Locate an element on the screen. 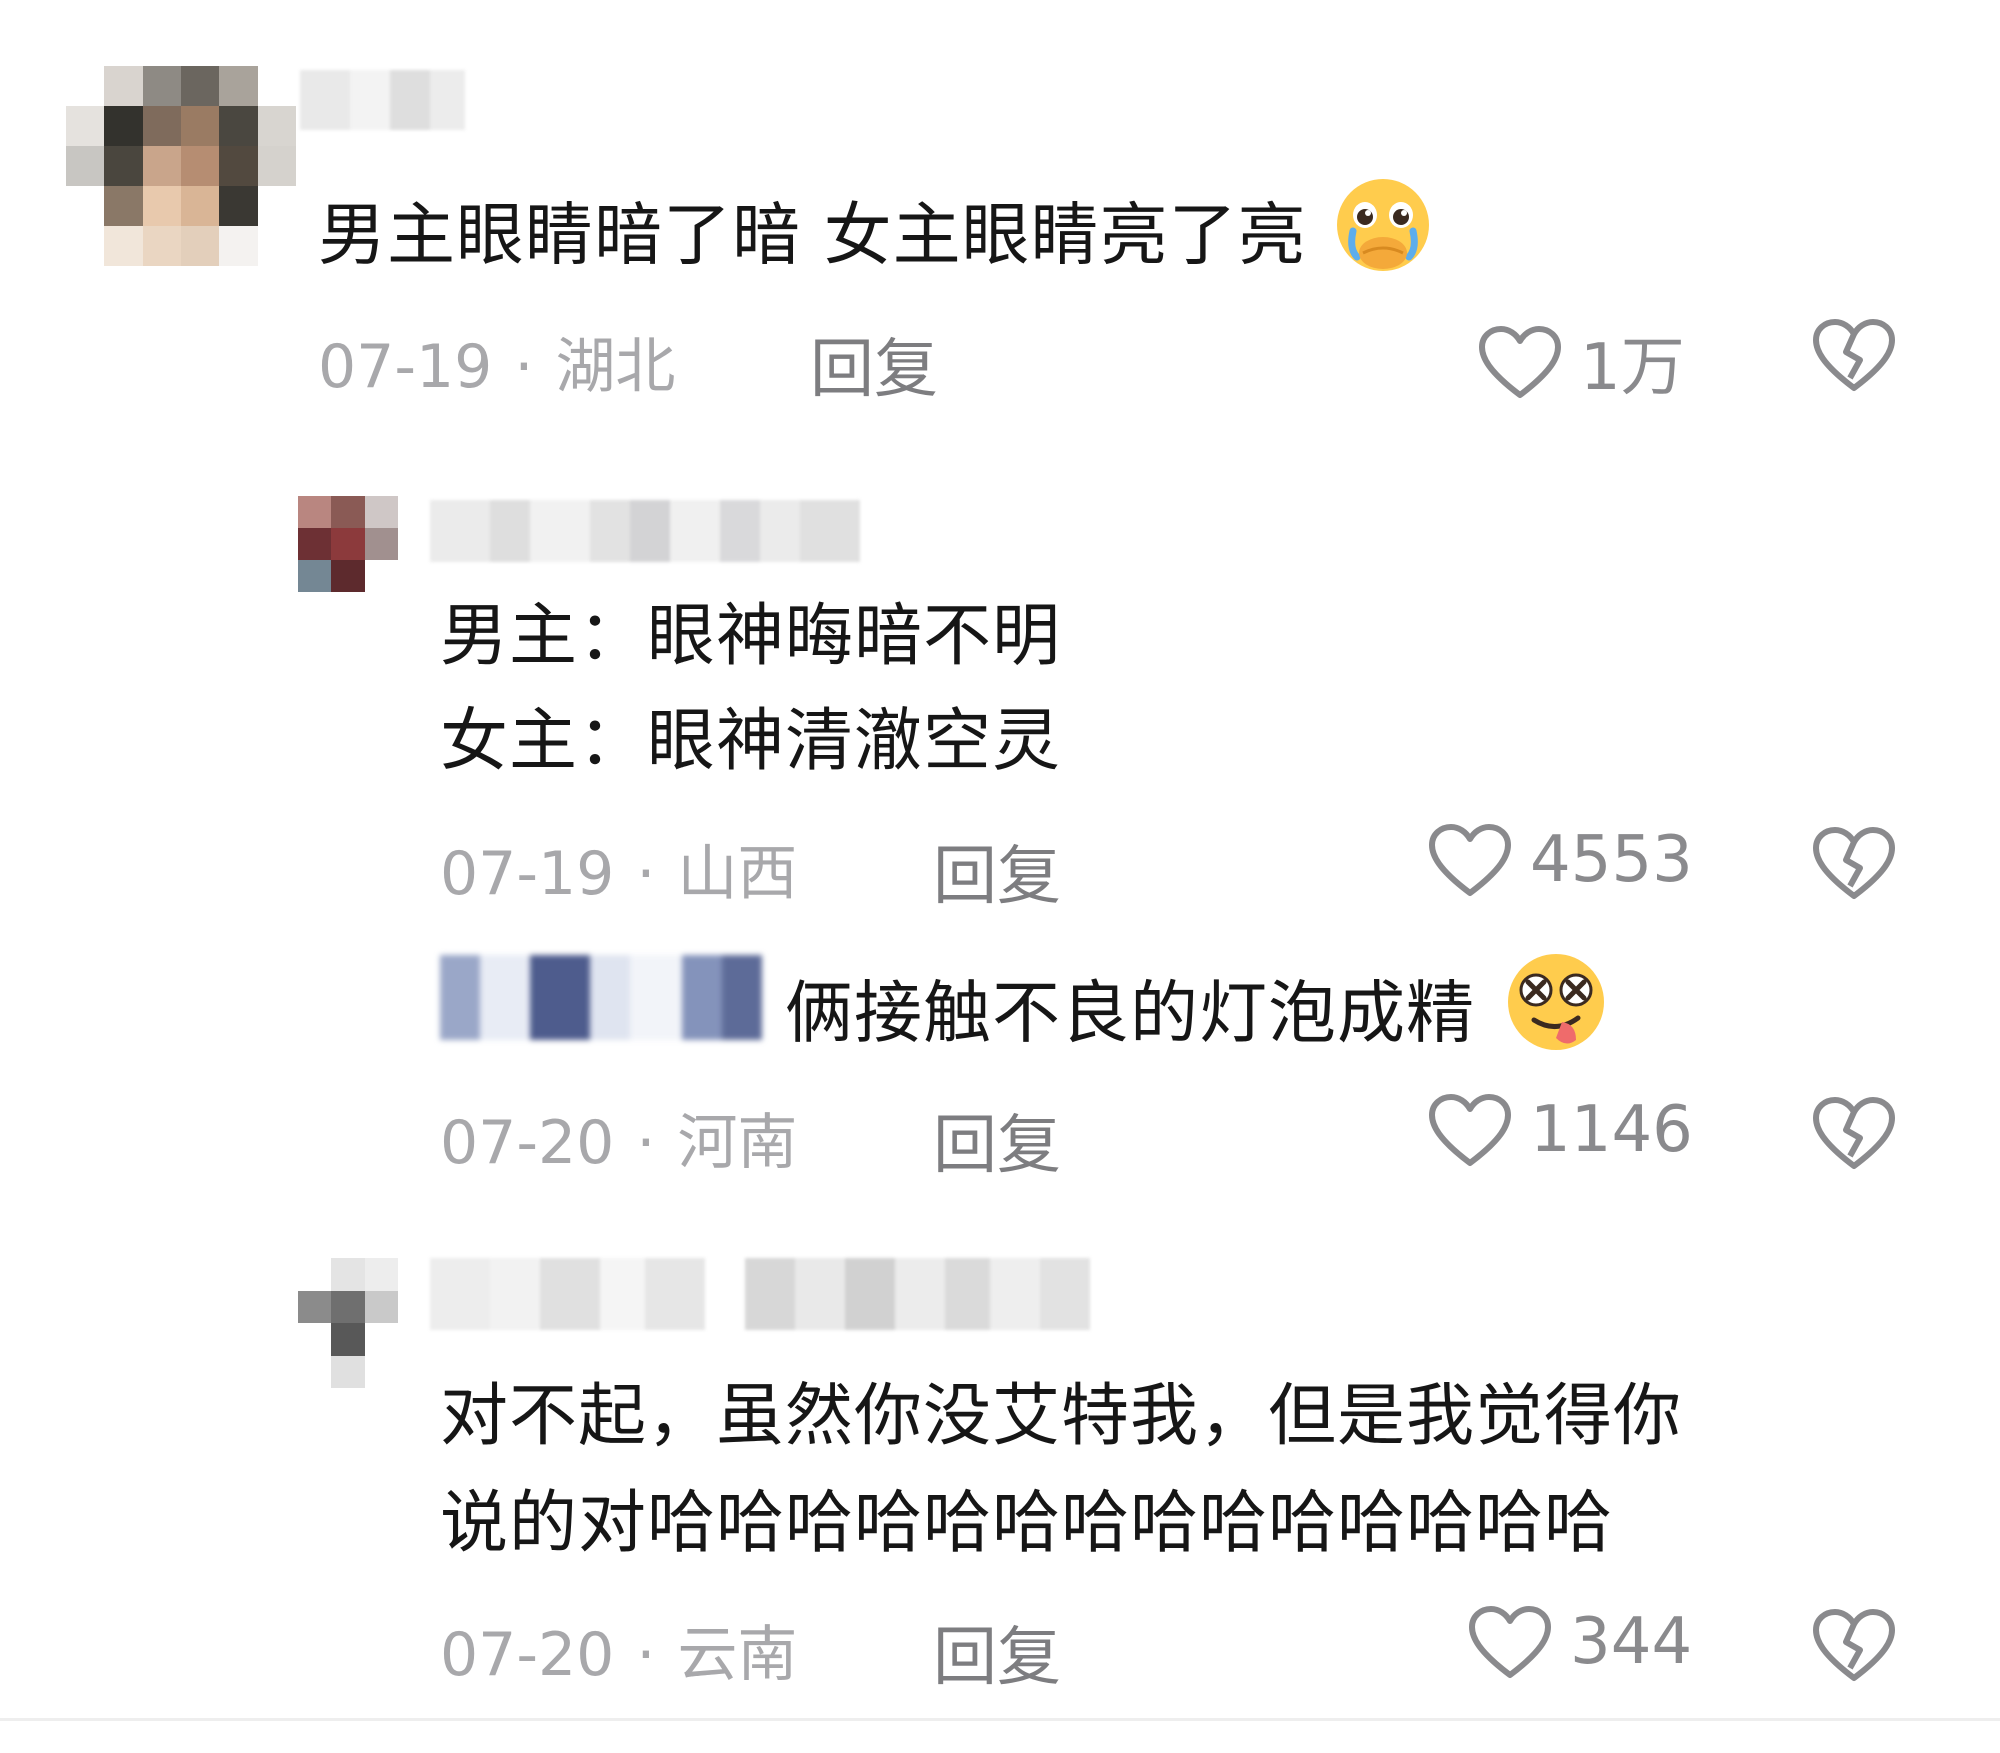 Image resolution: width=2000 pixels, height=1753 pixels. comment-meta: 07-19 · 山西 is located at coordinates (619, 874).